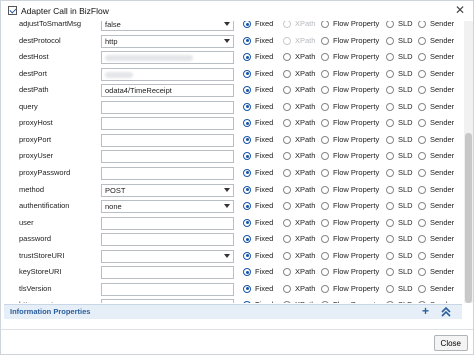 This screenshot has width=474, height=355. Describe the element at coordinates (167, 256) in the screenshot. I see `property-select` at that location.